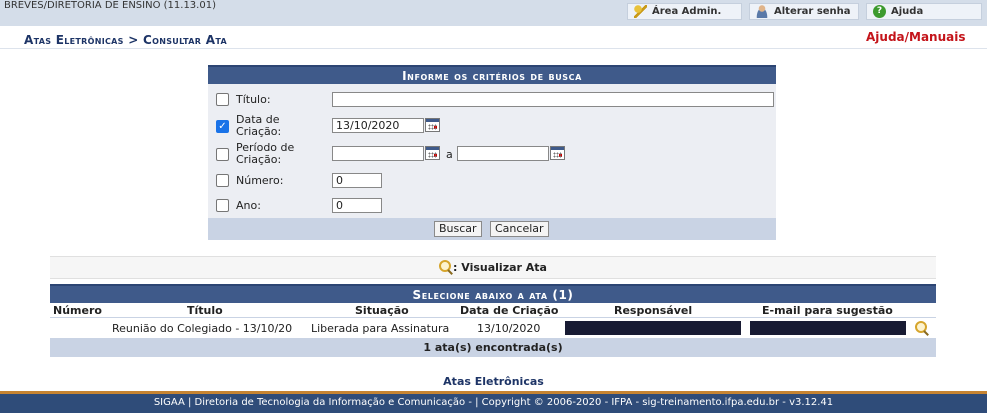  Describe the element at coordinates (640, 11) in the screenshot. I see `key-icon` at that location.